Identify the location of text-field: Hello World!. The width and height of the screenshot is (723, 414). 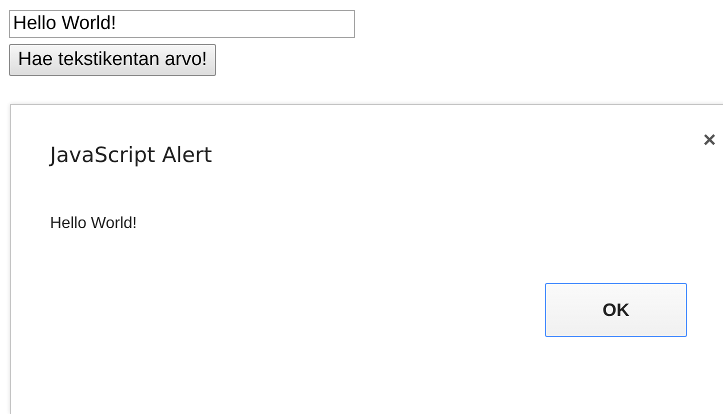
(182, 24).